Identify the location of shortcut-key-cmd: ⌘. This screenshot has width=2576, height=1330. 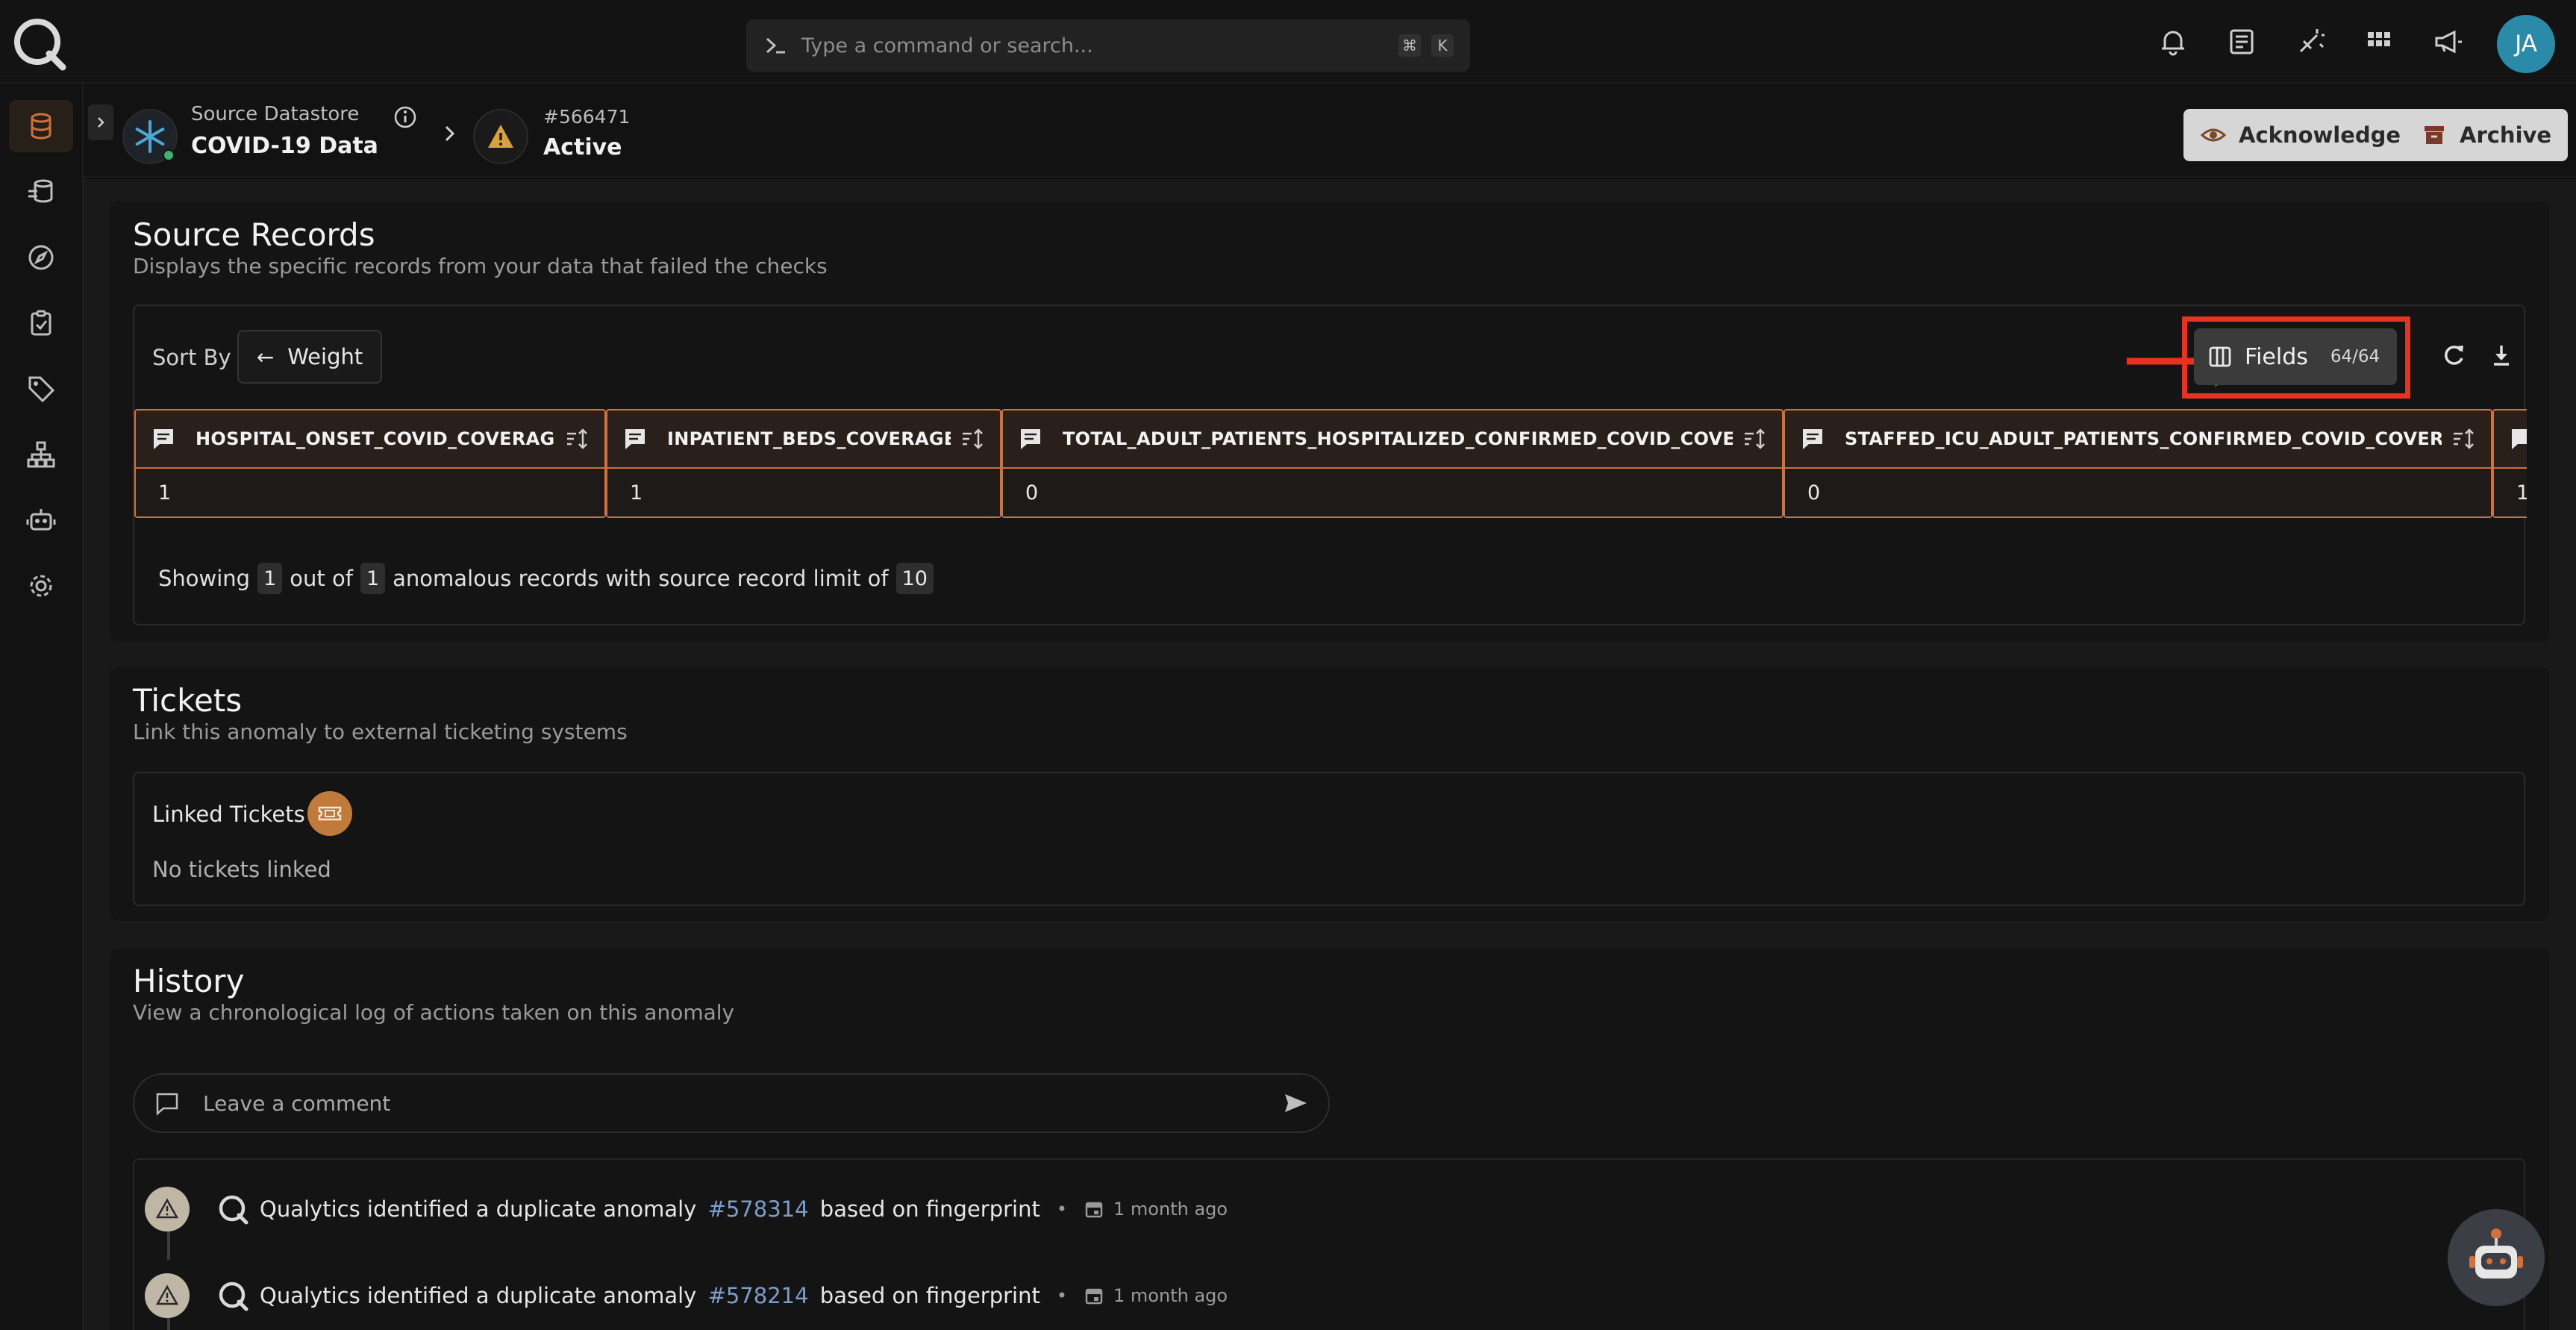
(1409, 45).